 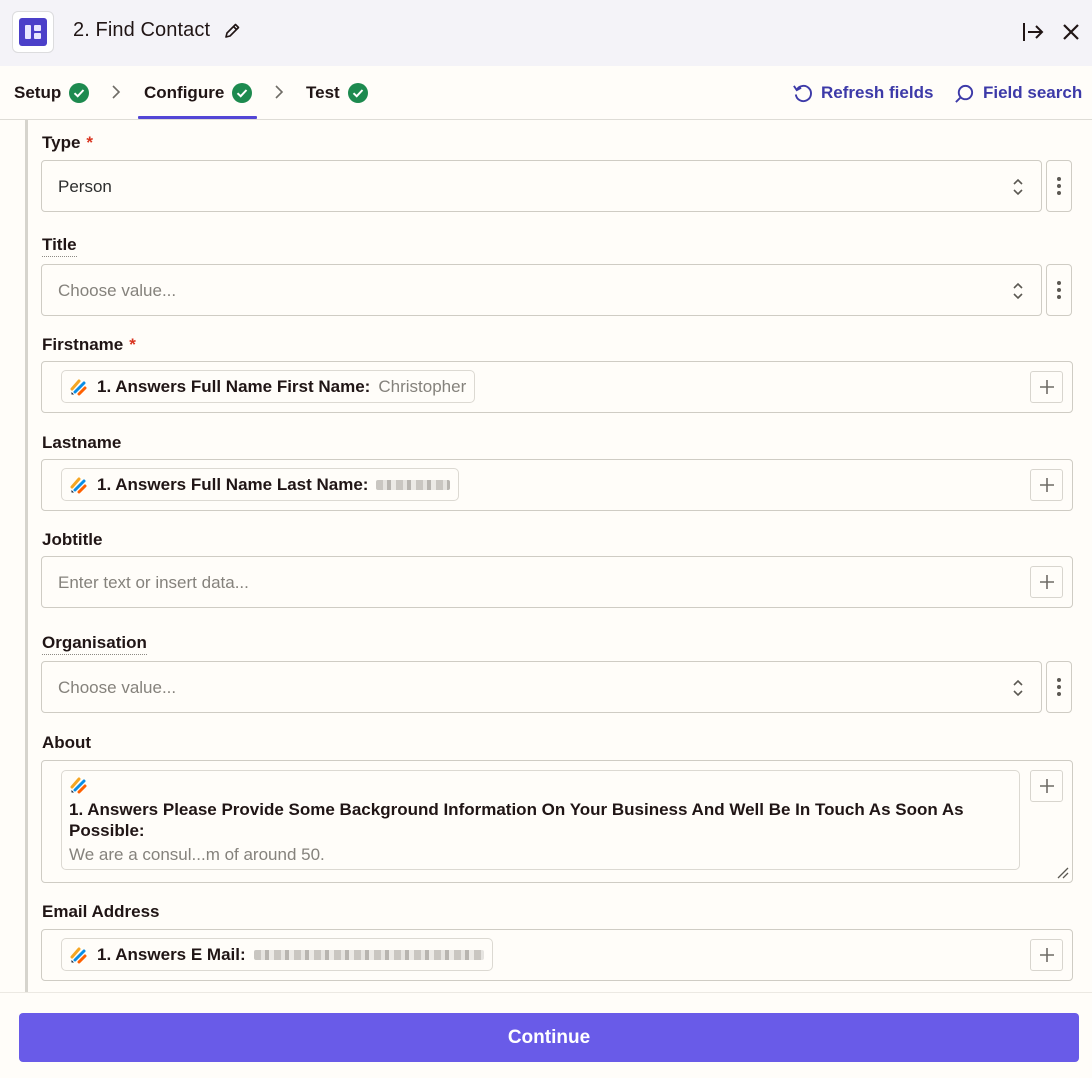 What do you see at coordinates (38, 92) in the screenshot?
I see `tab-label: Setup` at bounding box center [38, 92].